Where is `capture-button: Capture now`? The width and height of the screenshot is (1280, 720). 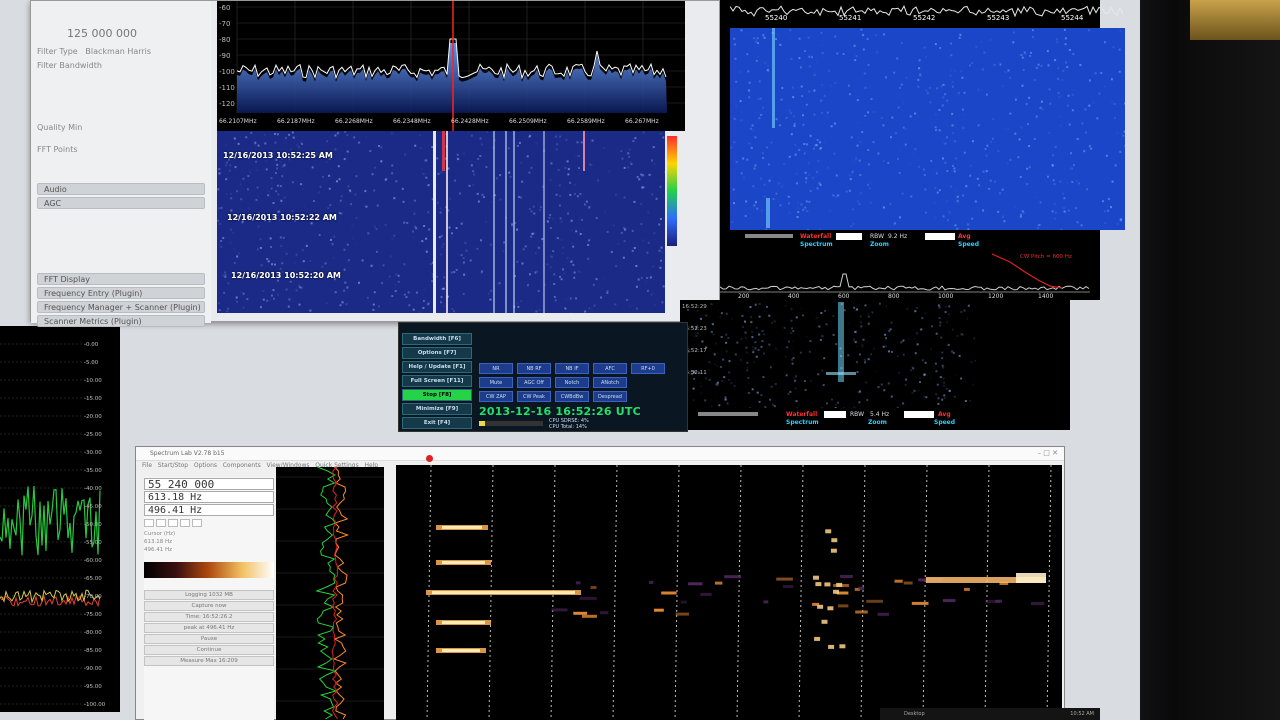 capture-button: Capture now is located at coordinates (209, 606).